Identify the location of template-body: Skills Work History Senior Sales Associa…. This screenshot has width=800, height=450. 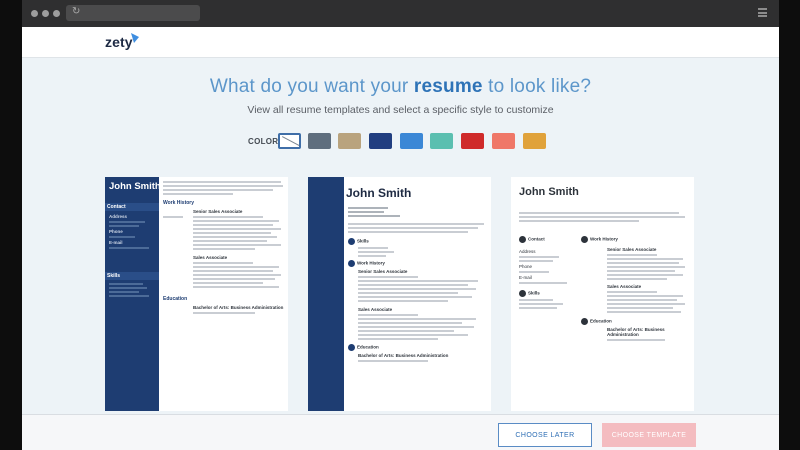
(417, 285).